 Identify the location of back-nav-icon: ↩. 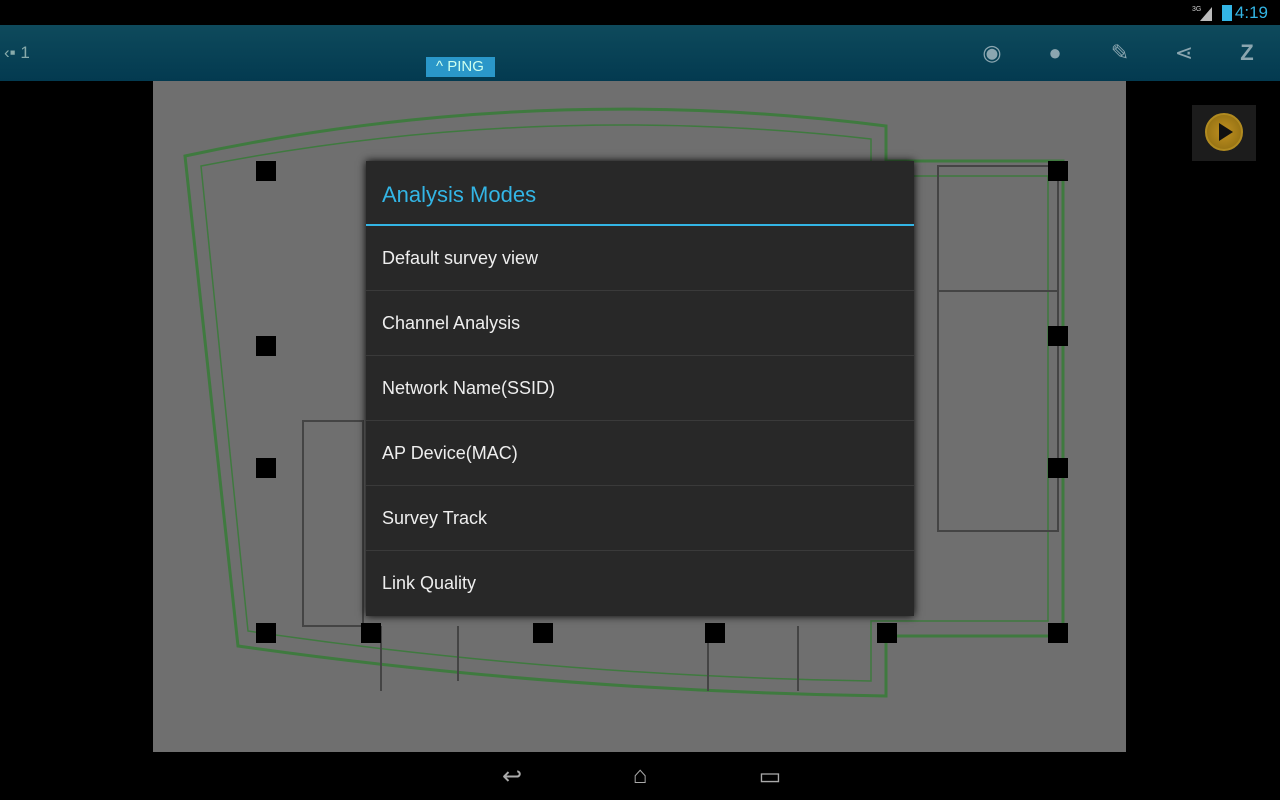
(512, 776).